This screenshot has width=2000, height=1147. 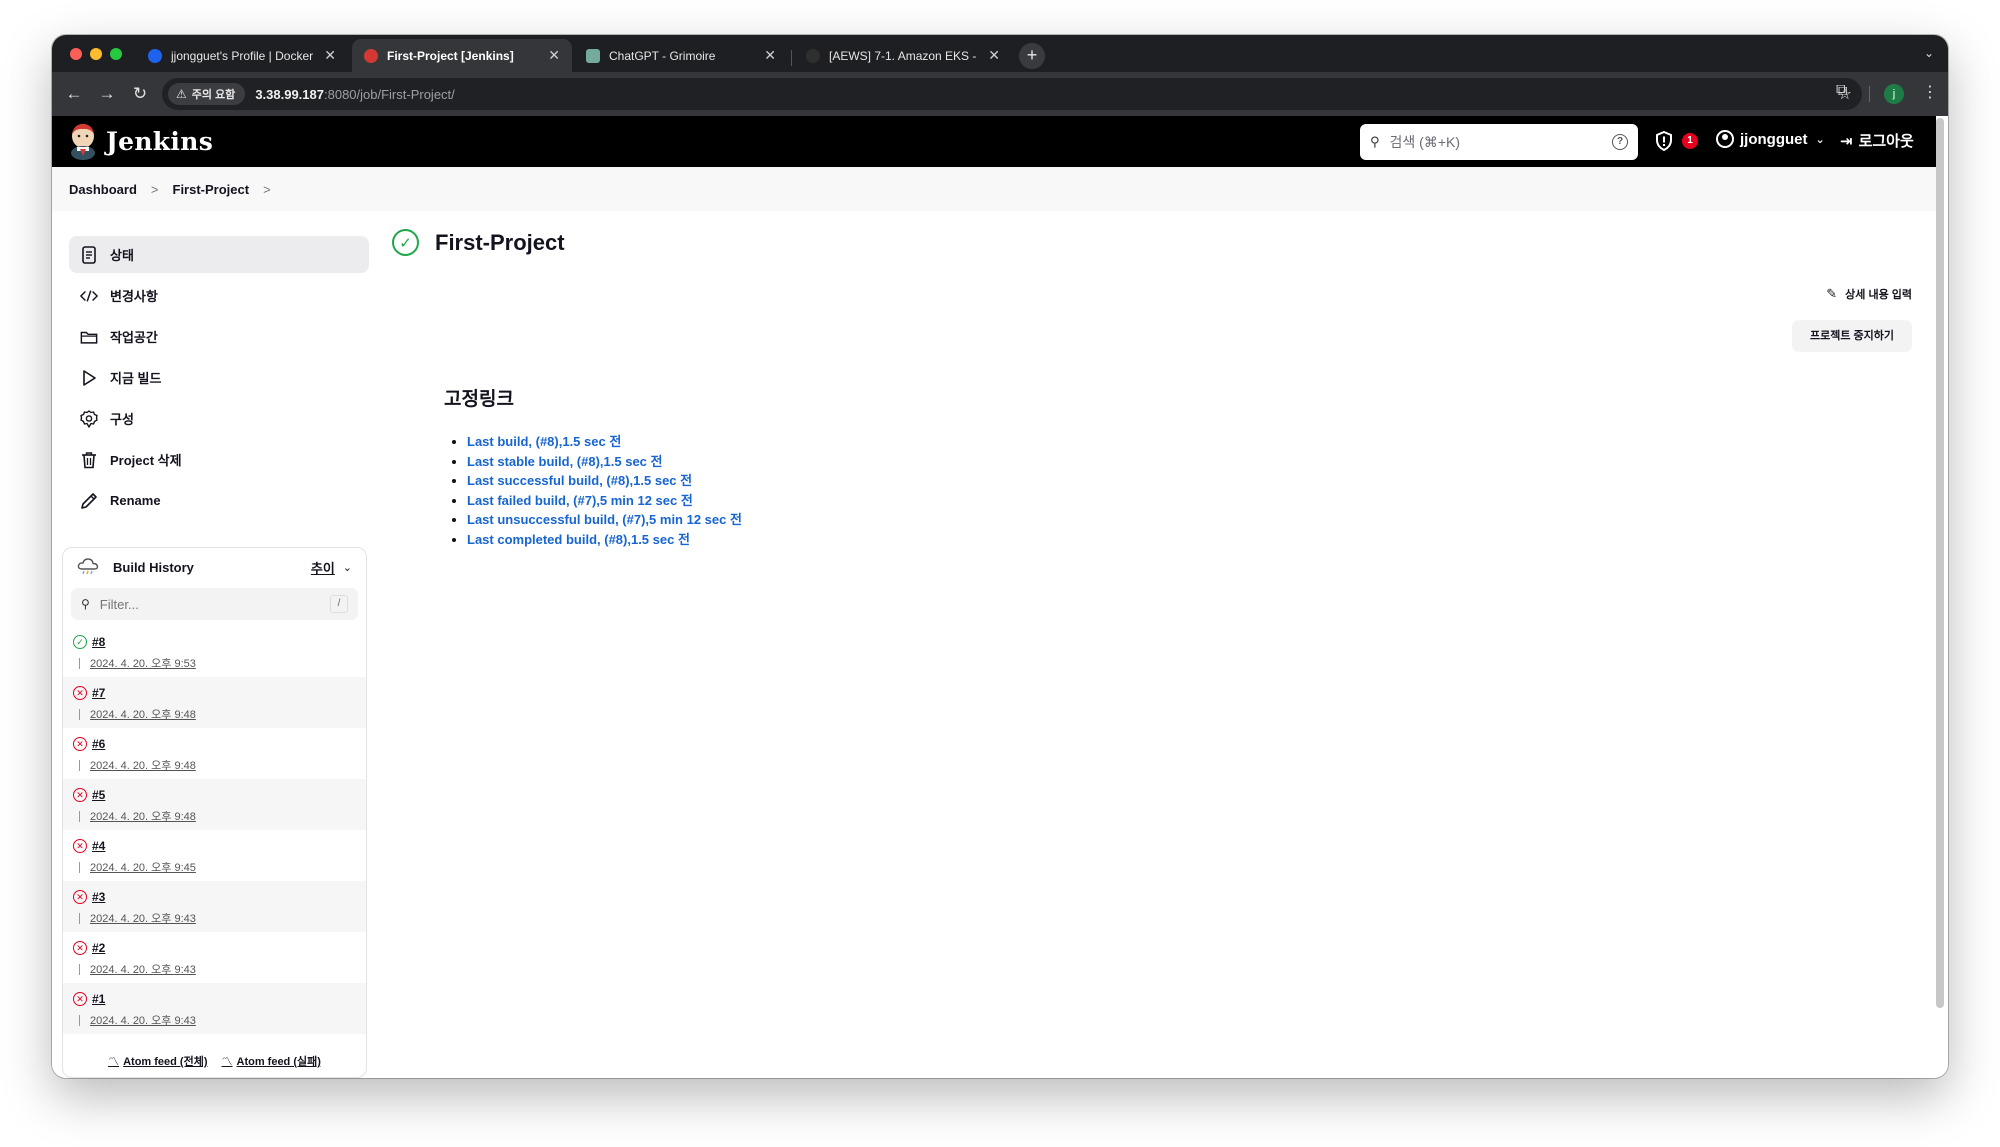 I want to click on sidebar-item-changes: 변경사항, so click(x=219, y=295).